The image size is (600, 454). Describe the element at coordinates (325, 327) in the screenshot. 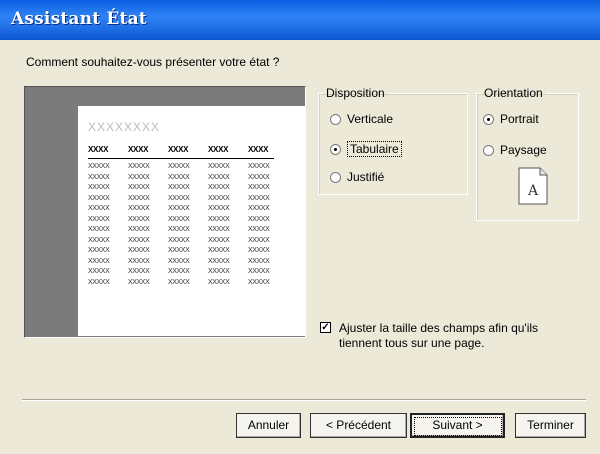

I see `checkbox-box: ✓` at that location.